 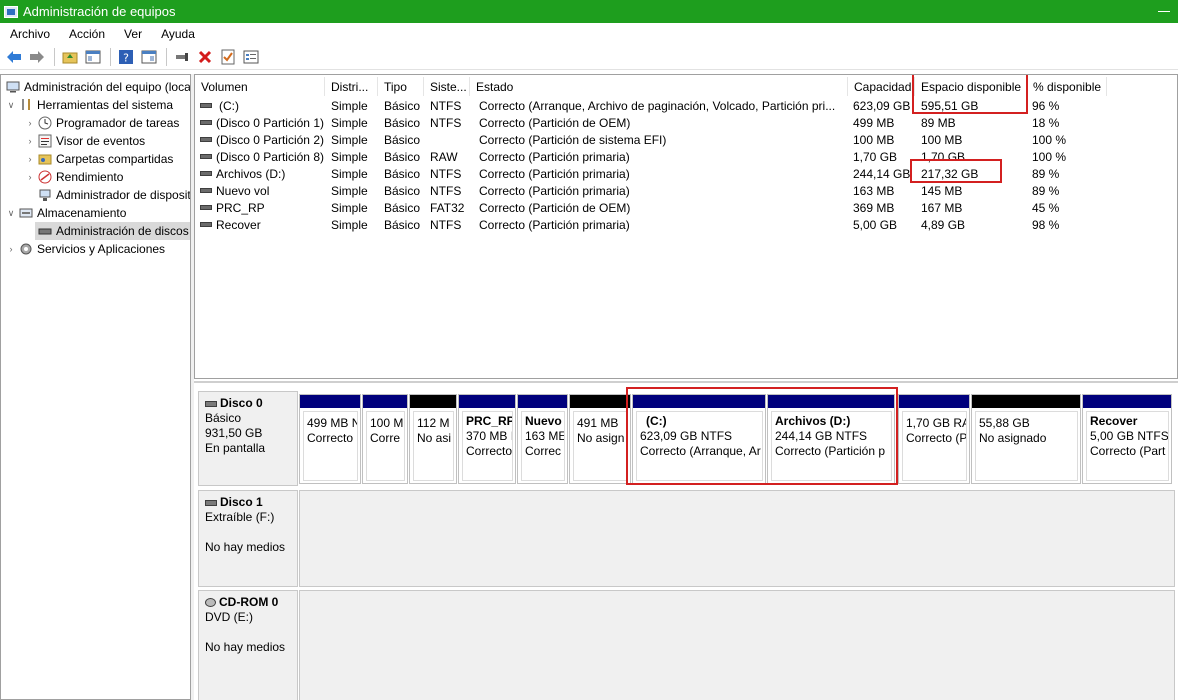 What do you see at coordinates (813, 421) in the screenshot?
I see `partition-name: Archivos (D:)` at bounding box center [813, 421].